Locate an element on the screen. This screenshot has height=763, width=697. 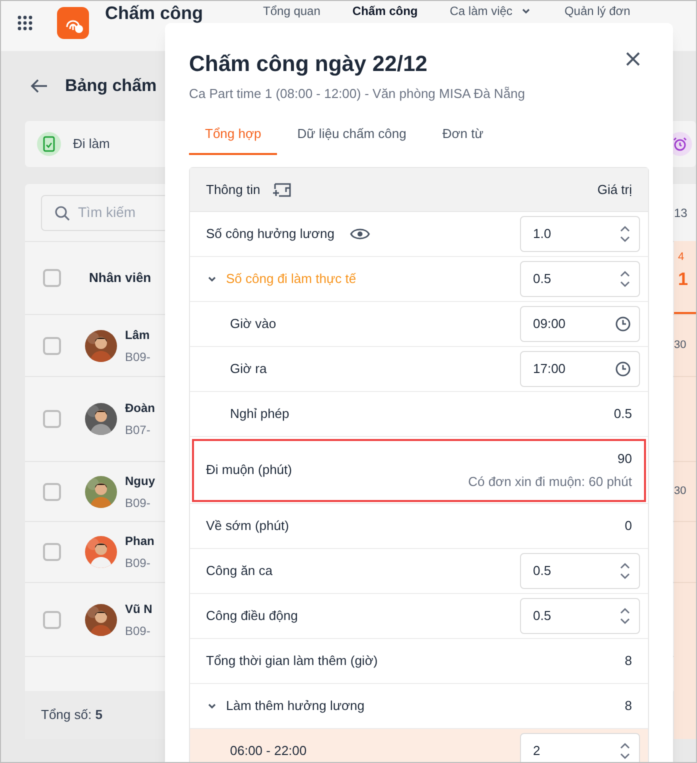
column-heading: Giá trị is located at coordinates (614, 189).